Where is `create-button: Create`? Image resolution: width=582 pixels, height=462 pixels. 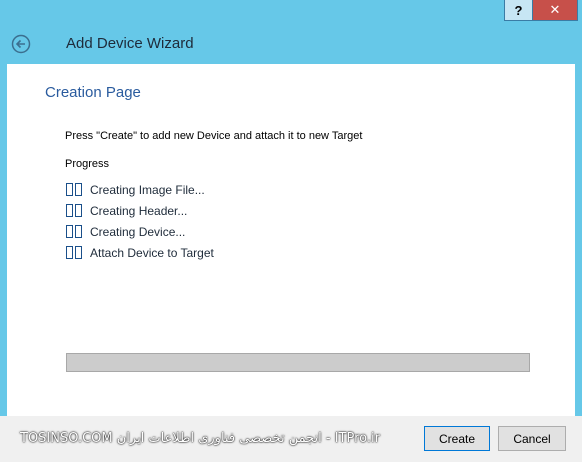 create-button: Create is located at coordinates (457, 438).